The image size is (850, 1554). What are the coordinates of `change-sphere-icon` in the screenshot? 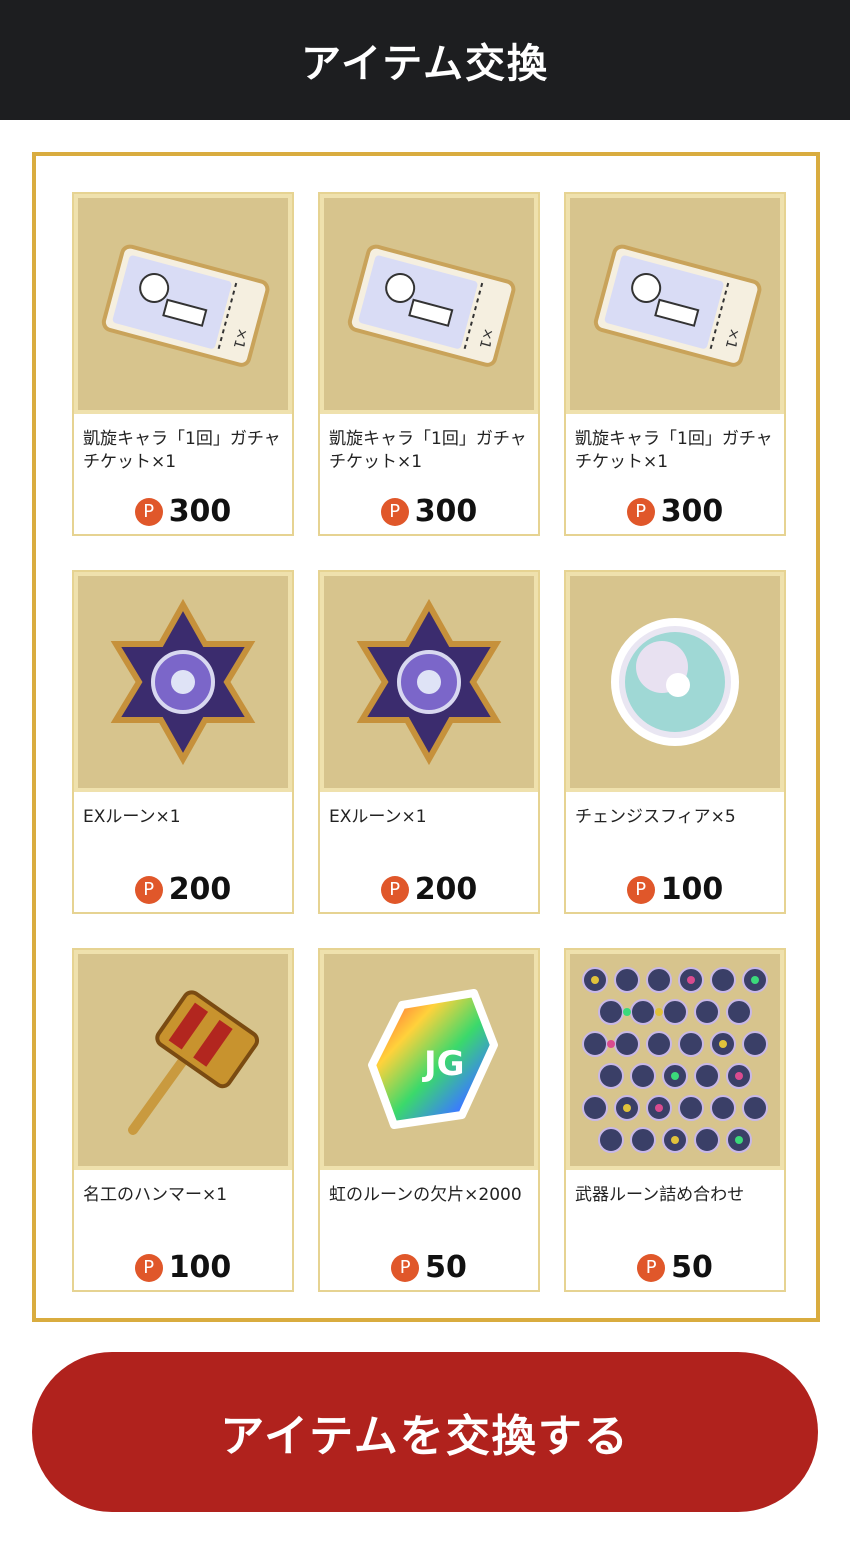 It's located at (675, 682).